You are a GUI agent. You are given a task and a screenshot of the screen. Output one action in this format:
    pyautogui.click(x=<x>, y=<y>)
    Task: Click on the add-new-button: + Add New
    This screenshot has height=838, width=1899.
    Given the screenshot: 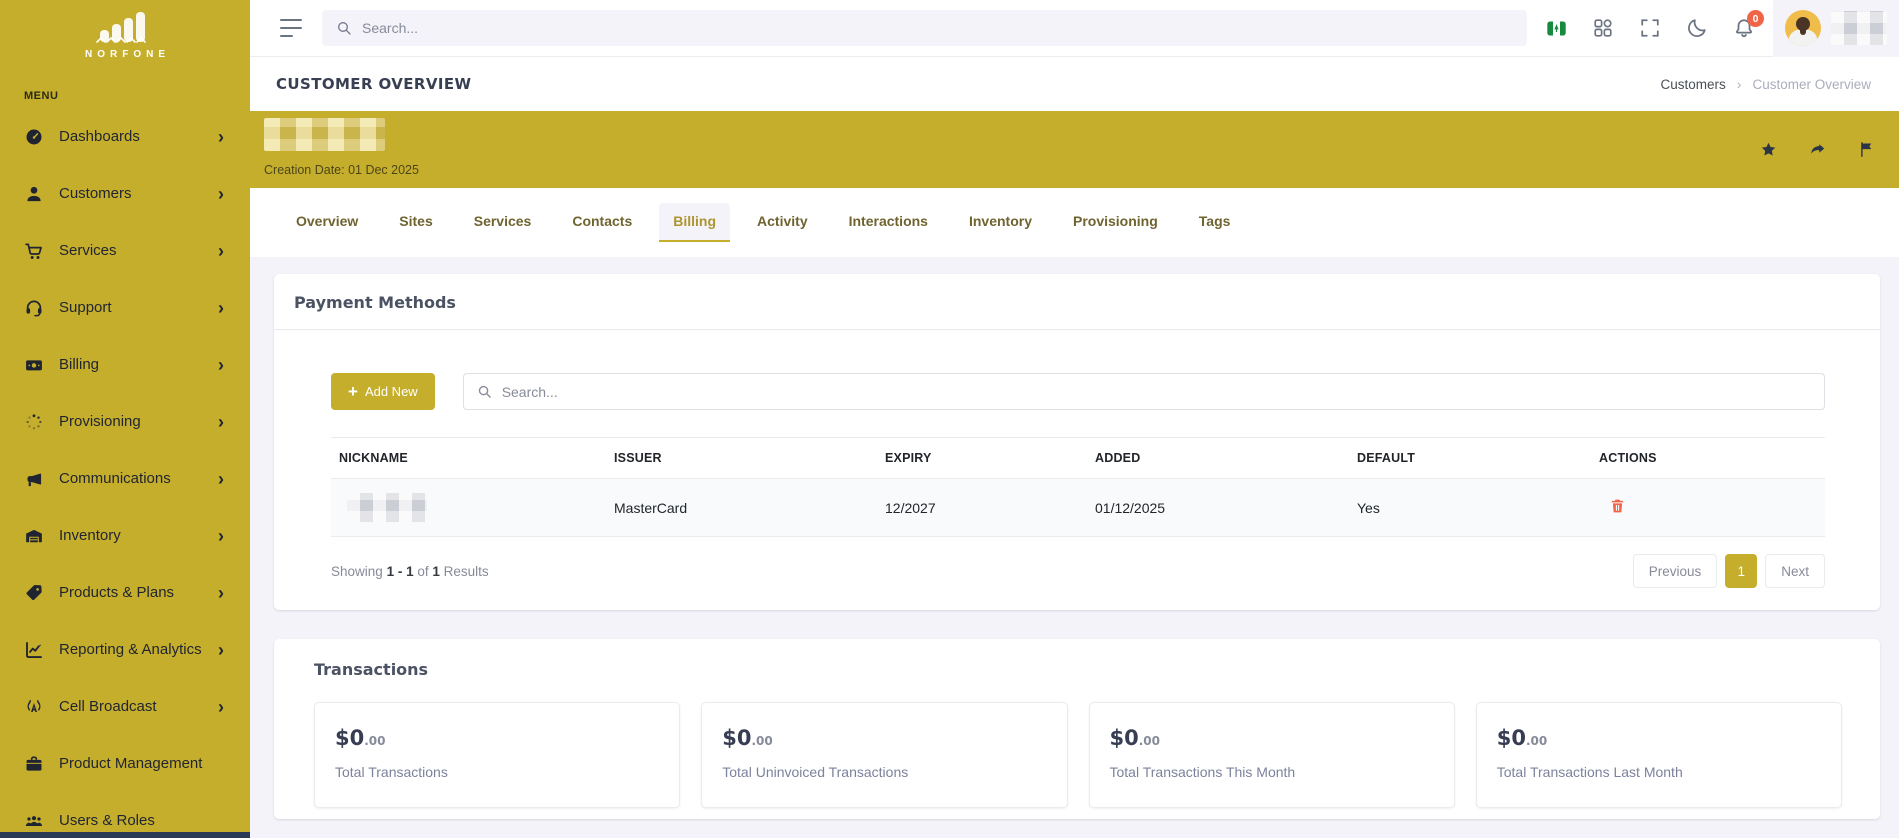 What is the action you would take?
    pyautogui.click(x=383, y=391)
    